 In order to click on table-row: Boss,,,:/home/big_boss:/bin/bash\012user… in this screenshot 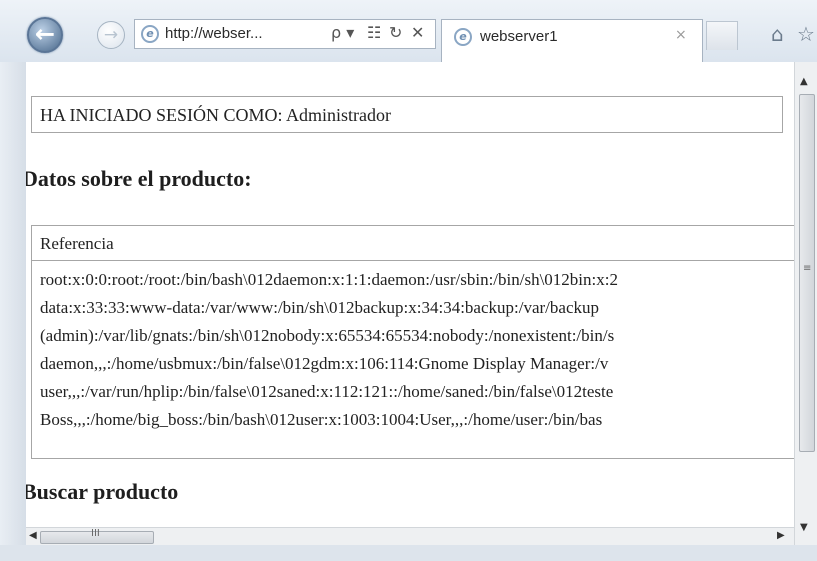, I will do `click(321, 419)`.